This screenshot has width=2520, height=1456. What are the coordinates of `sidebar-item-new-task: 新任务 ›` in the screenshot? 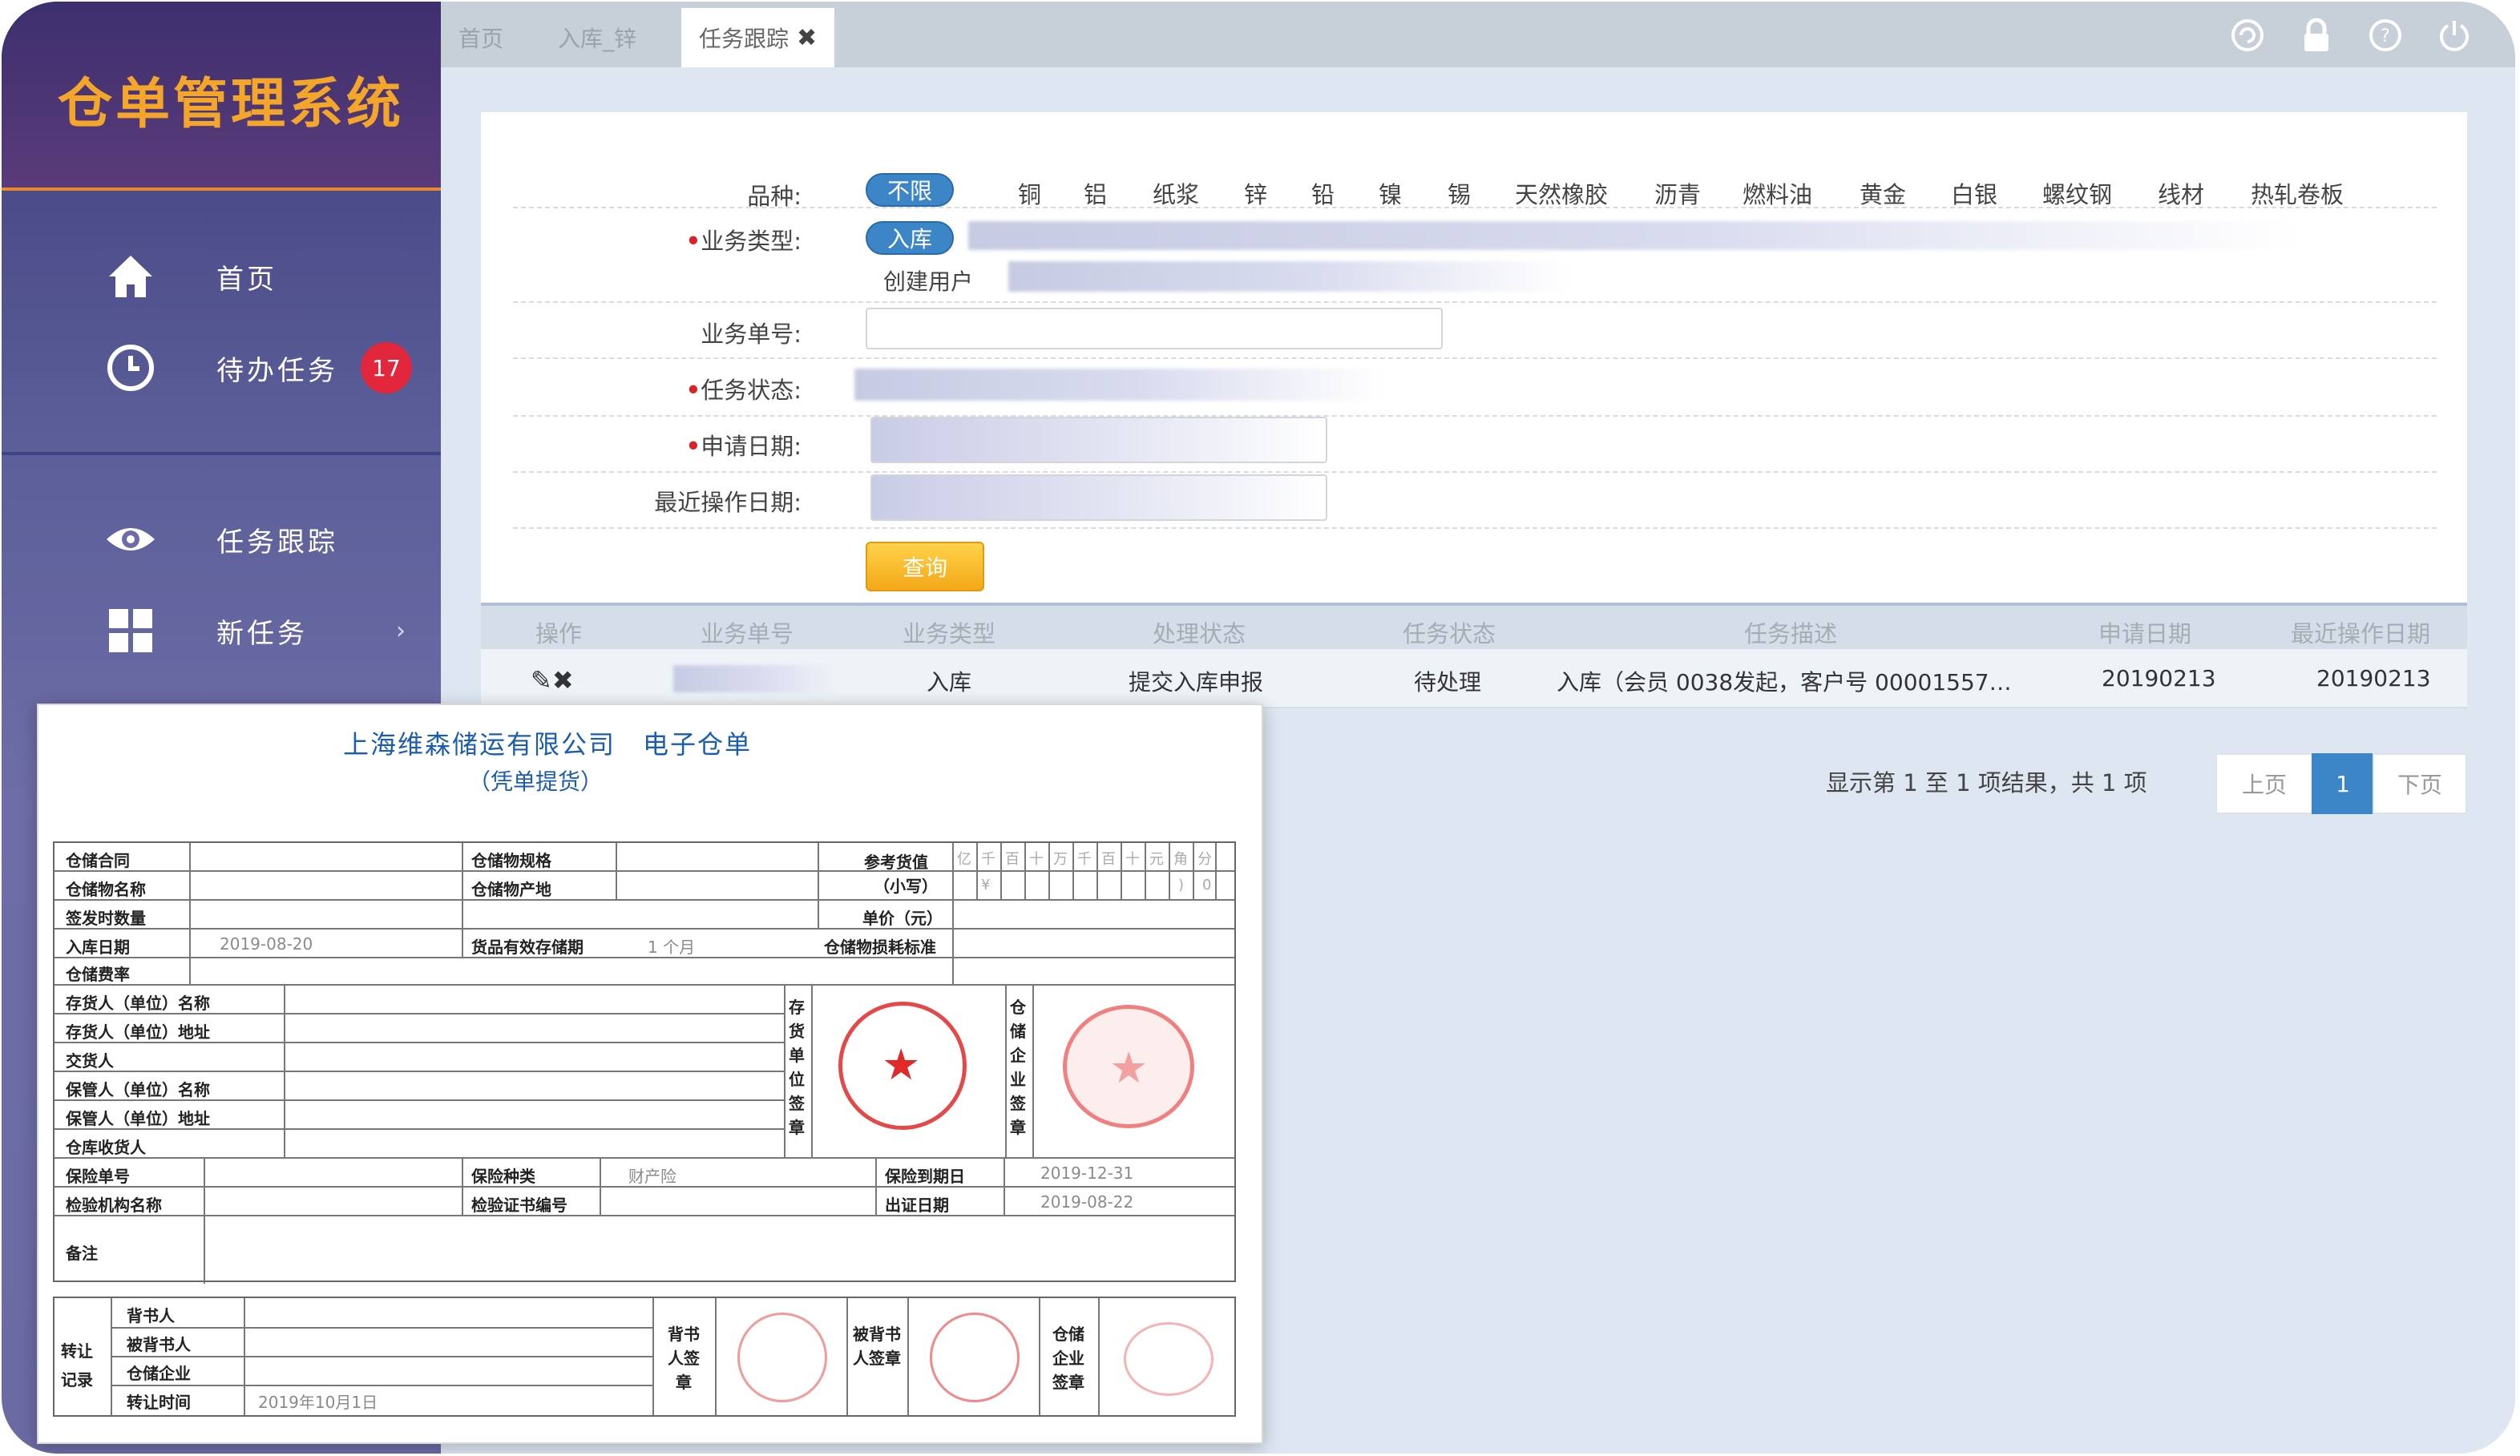 It's located at (221, 631).